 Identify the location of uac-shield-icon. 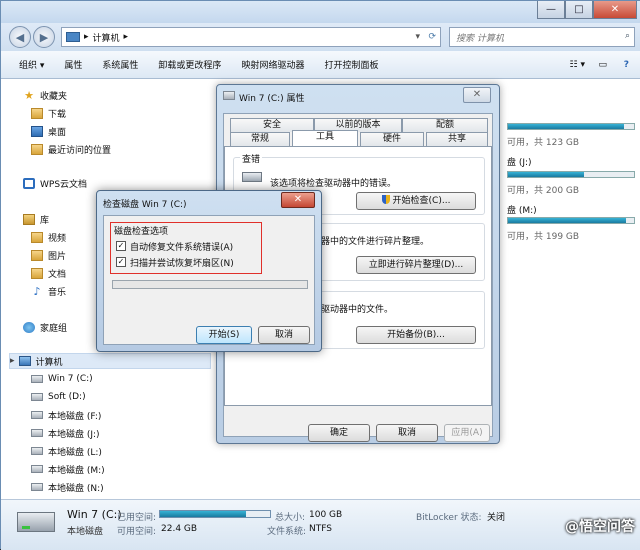
(385, 199).